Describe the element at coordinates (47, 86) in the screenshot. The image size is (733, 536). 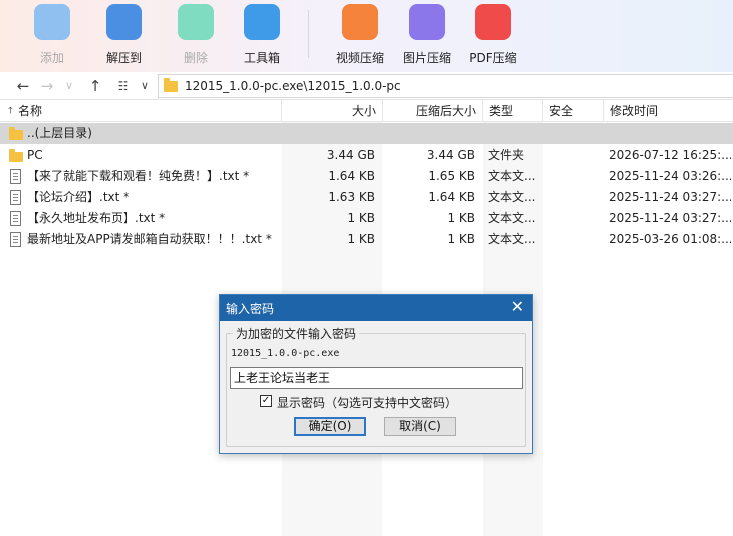
I see `forward-arrow-icon: →` at that location.